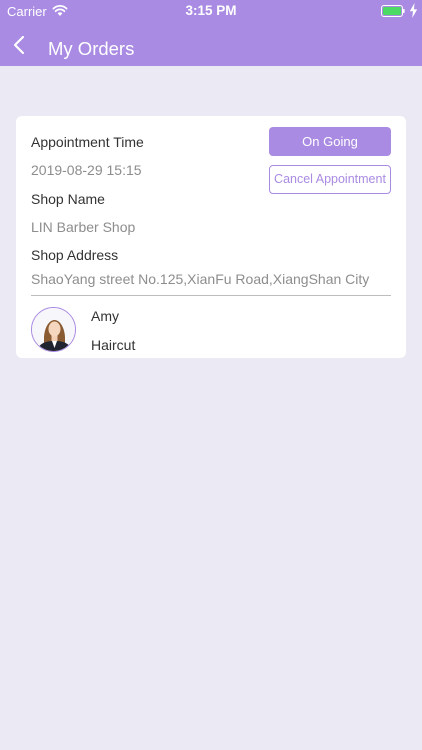  I want to click on charging-bolt-icon, so click(413, 10).